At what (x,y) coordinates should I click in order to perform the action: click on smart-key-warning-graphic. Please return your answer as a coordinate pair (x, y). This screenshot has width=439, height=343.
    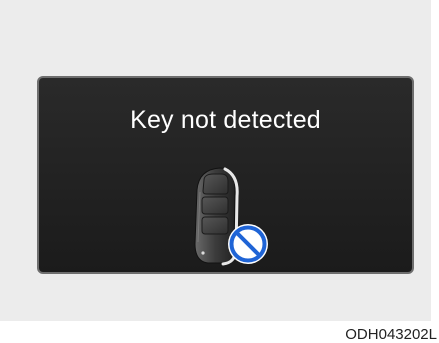
    Looking at the image, I should click on (236, 219).